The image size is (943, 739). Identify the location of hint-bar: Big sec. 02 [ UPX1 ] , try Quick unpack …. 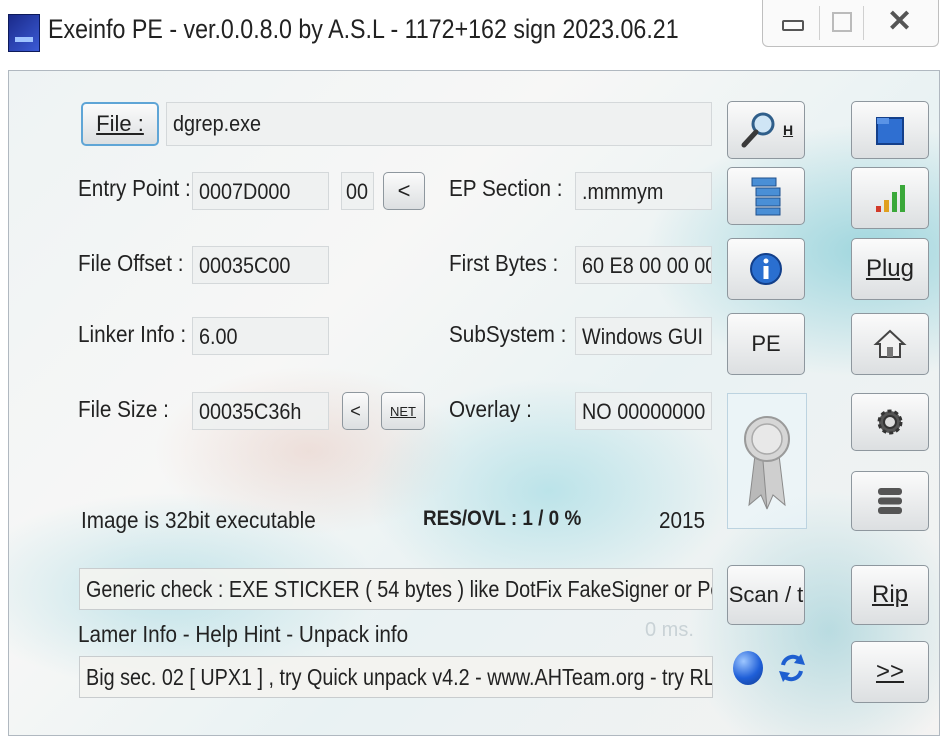
(396, 677).